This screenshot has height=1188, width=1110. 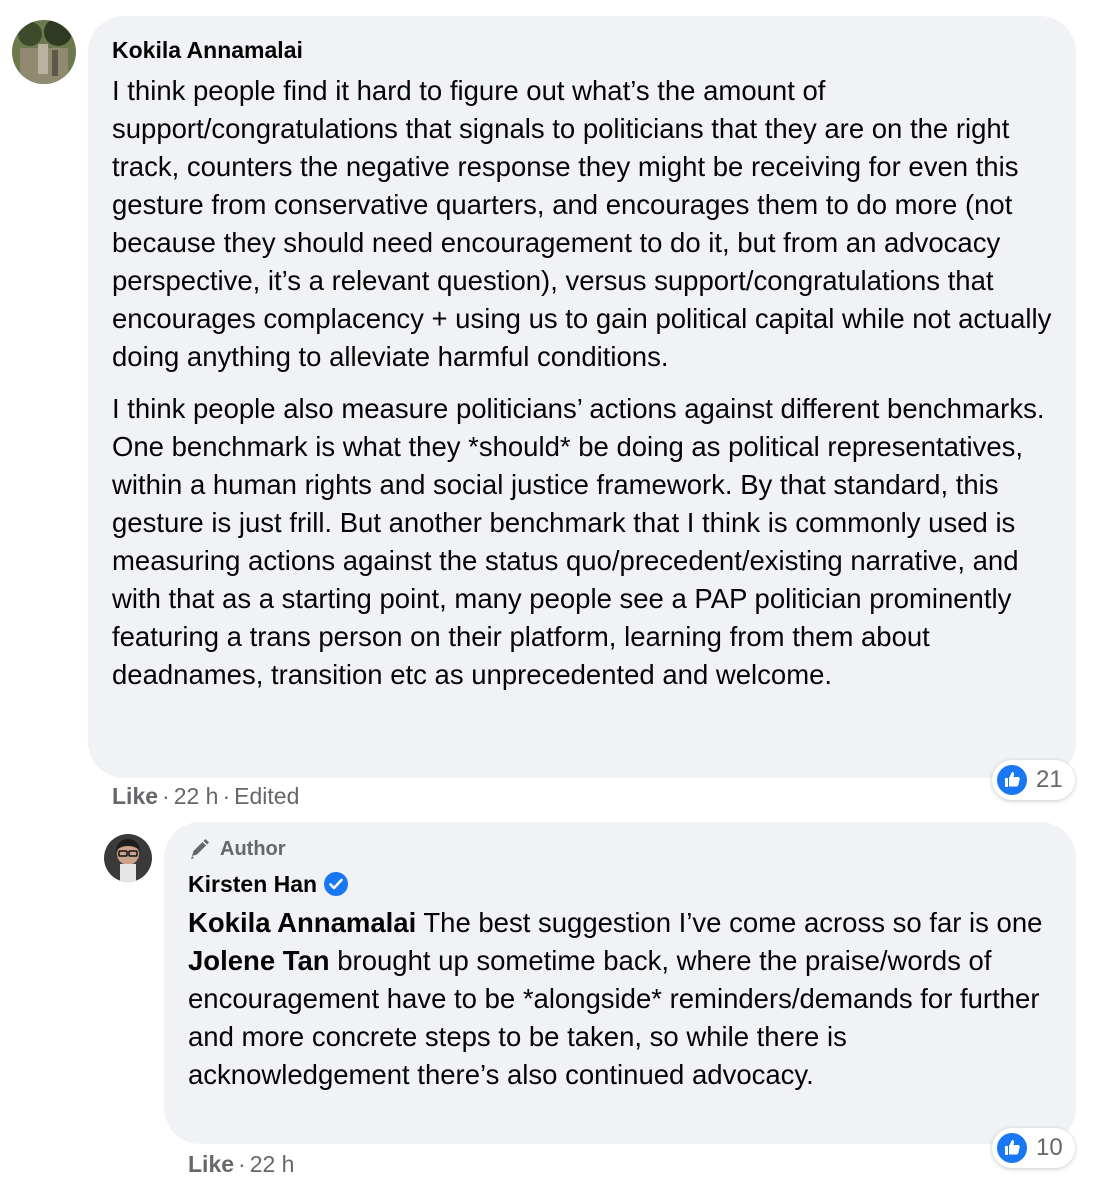 What do you see at coordinates (302, 922) in the screenshot?
I see `mention-link: Kokila Annamalai` at bounding box center [302, 922].